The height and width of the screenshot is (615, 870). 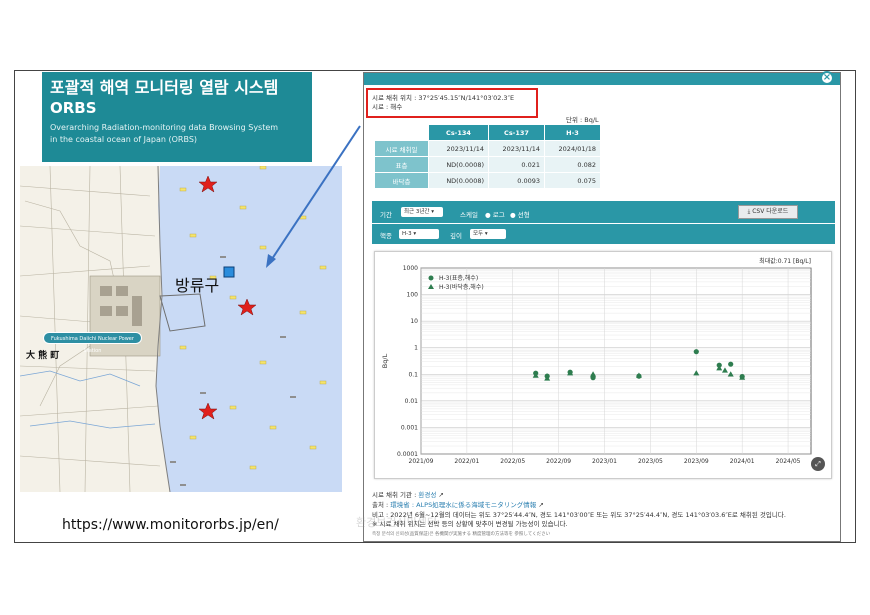 What do you see at coordinates (463, 505) in the screenshot?
I see `source-link: 環境省 : ALPS処理水に係る海域モニタリング情報` at bounding box center [463, 505].